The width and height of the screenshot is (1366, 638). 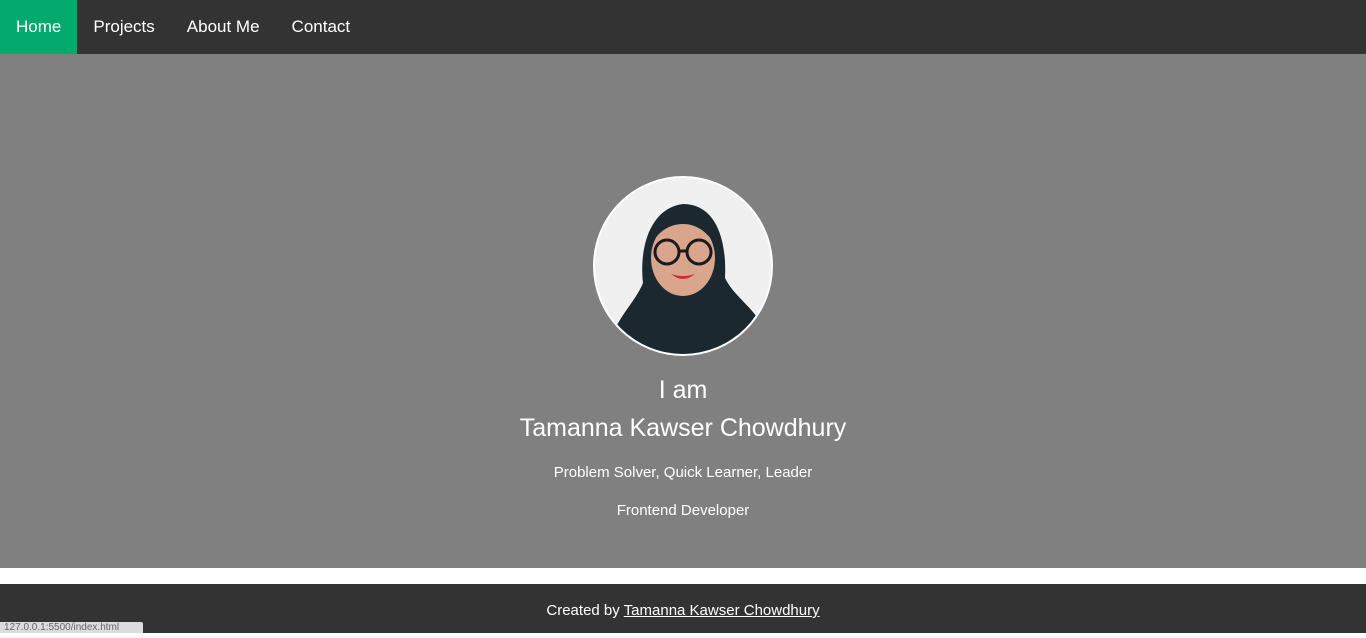 I want to click on footer-prefix: Created by, so click(x=585, y=610).